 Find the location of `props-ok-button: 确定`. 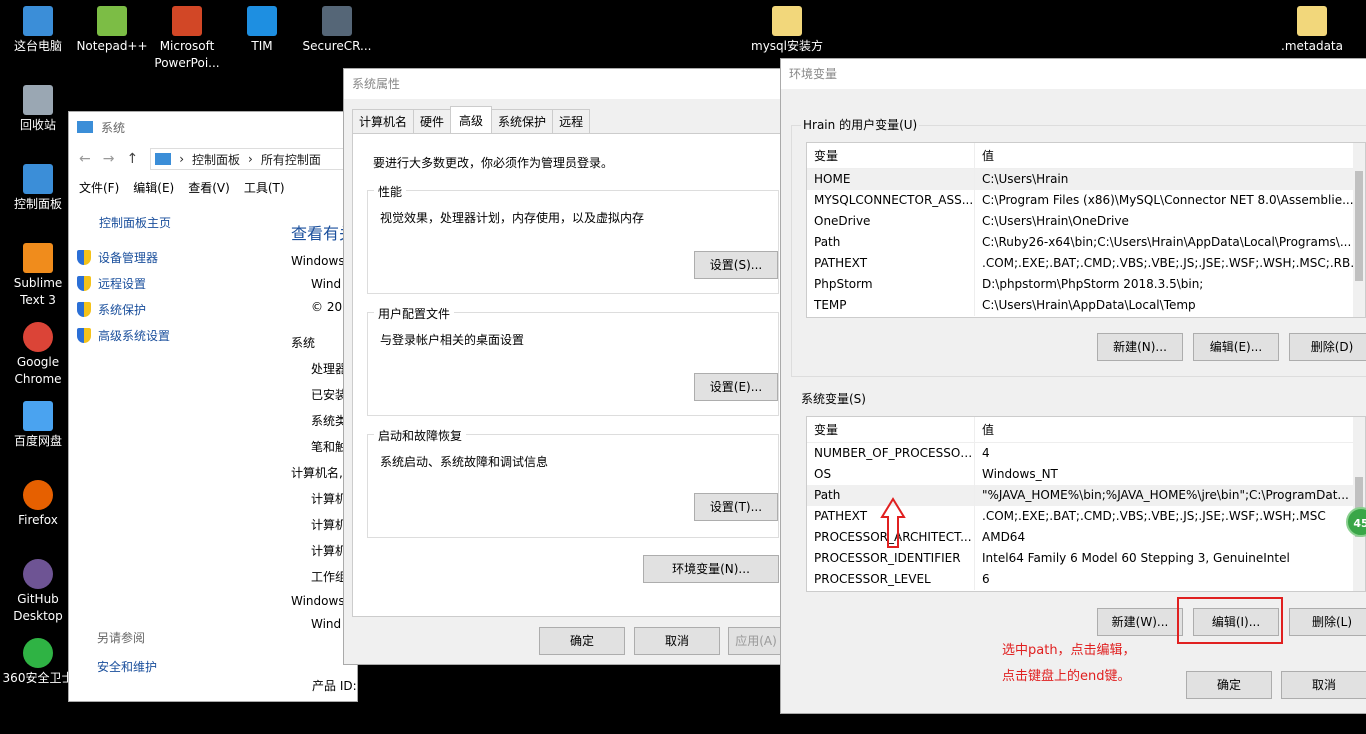

props-ok-button: 确定 is located at coordinates (582, 641).